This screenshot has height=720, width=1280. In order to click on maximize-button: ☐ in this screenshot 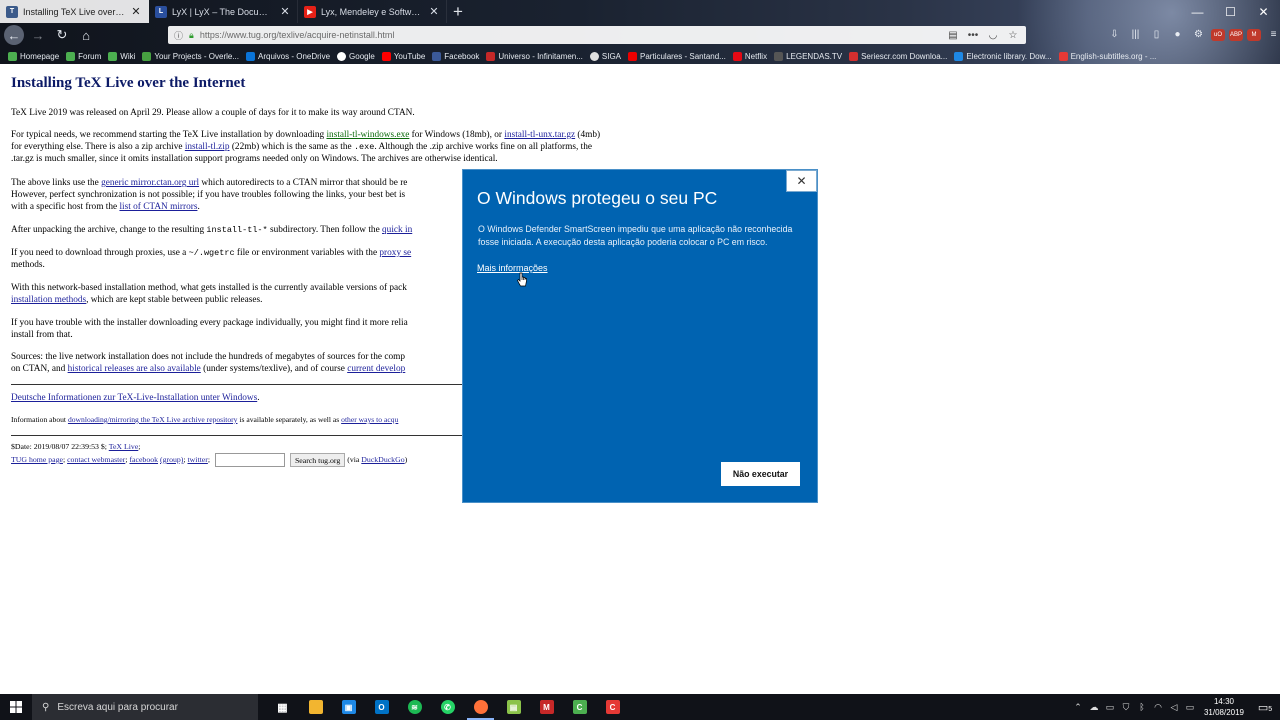, I will do `click(1230, 11)`.